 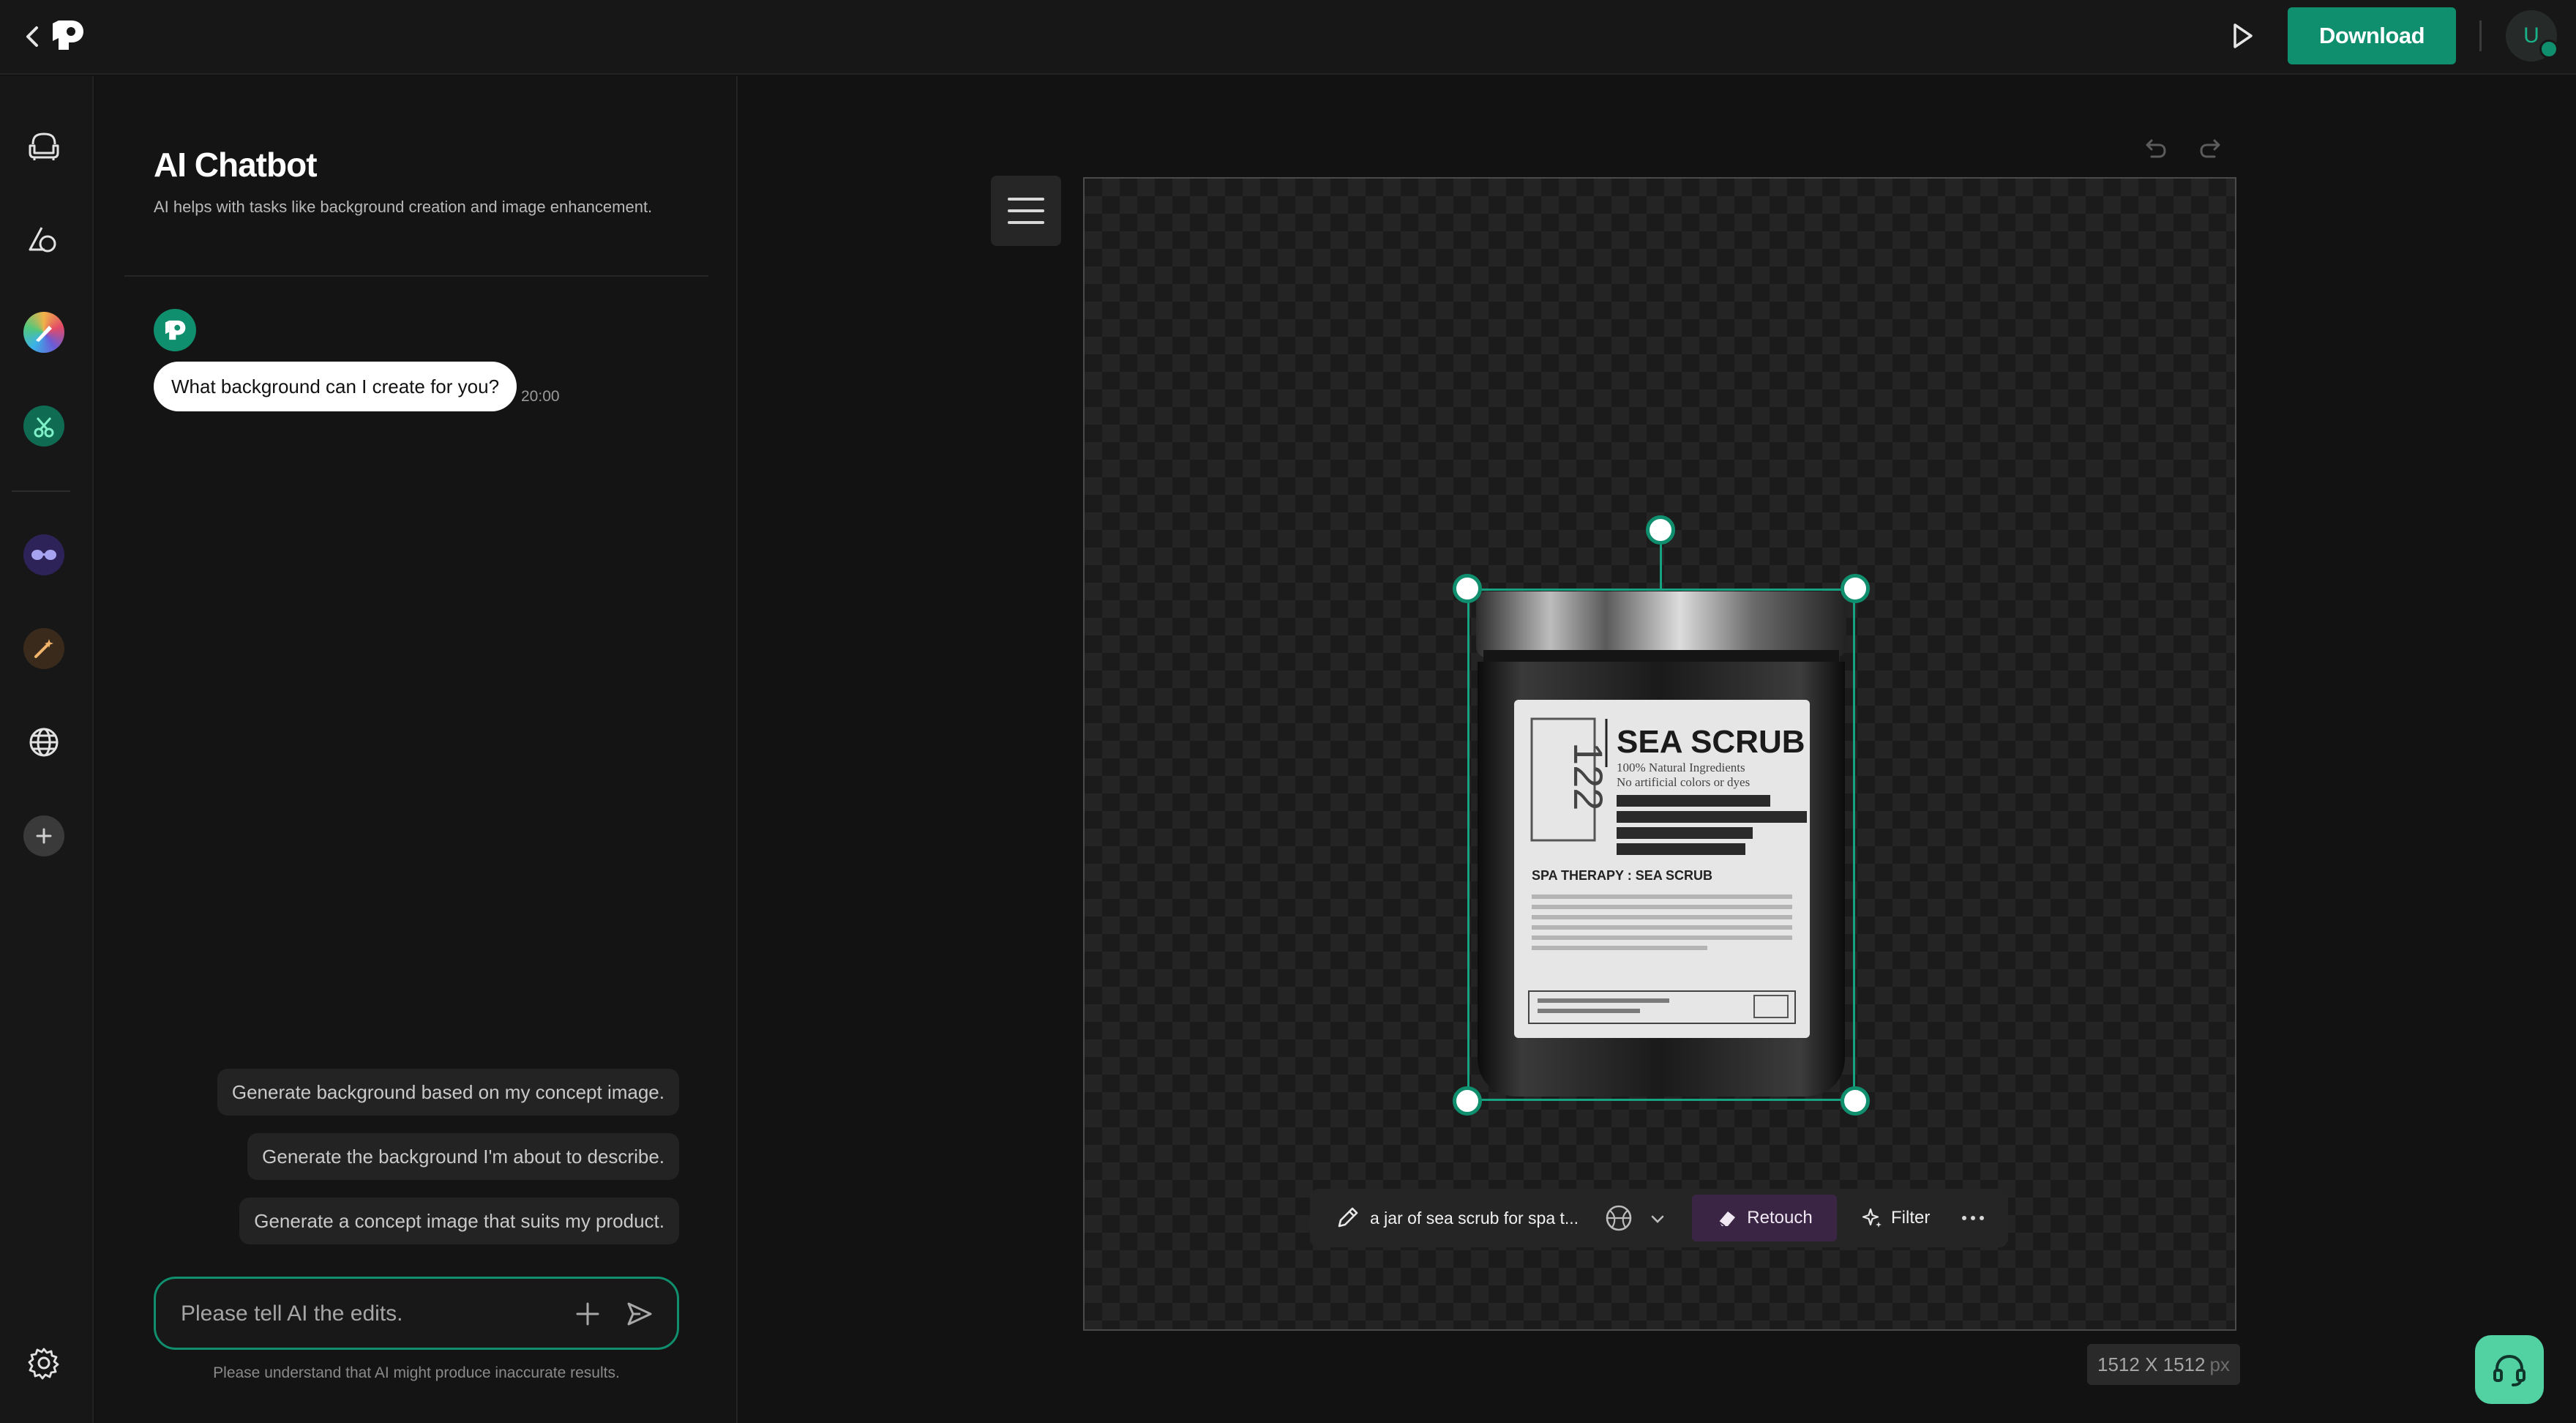 I want to click on rail-item-add, so click(x=43, y=835).